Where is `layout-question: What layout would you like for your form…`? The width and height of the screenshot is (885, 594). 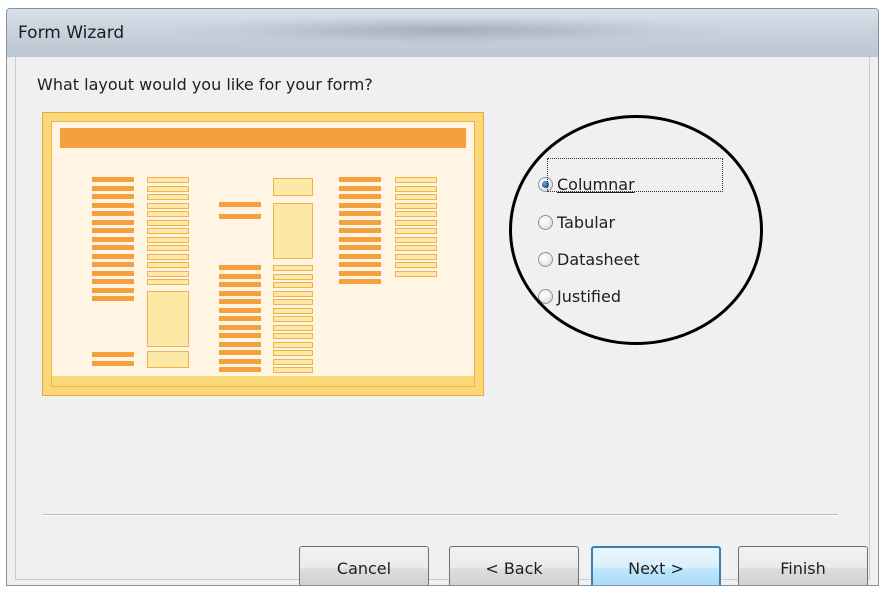
layout-question: What layout would you like for your form… is located at coordinates (205, 84).